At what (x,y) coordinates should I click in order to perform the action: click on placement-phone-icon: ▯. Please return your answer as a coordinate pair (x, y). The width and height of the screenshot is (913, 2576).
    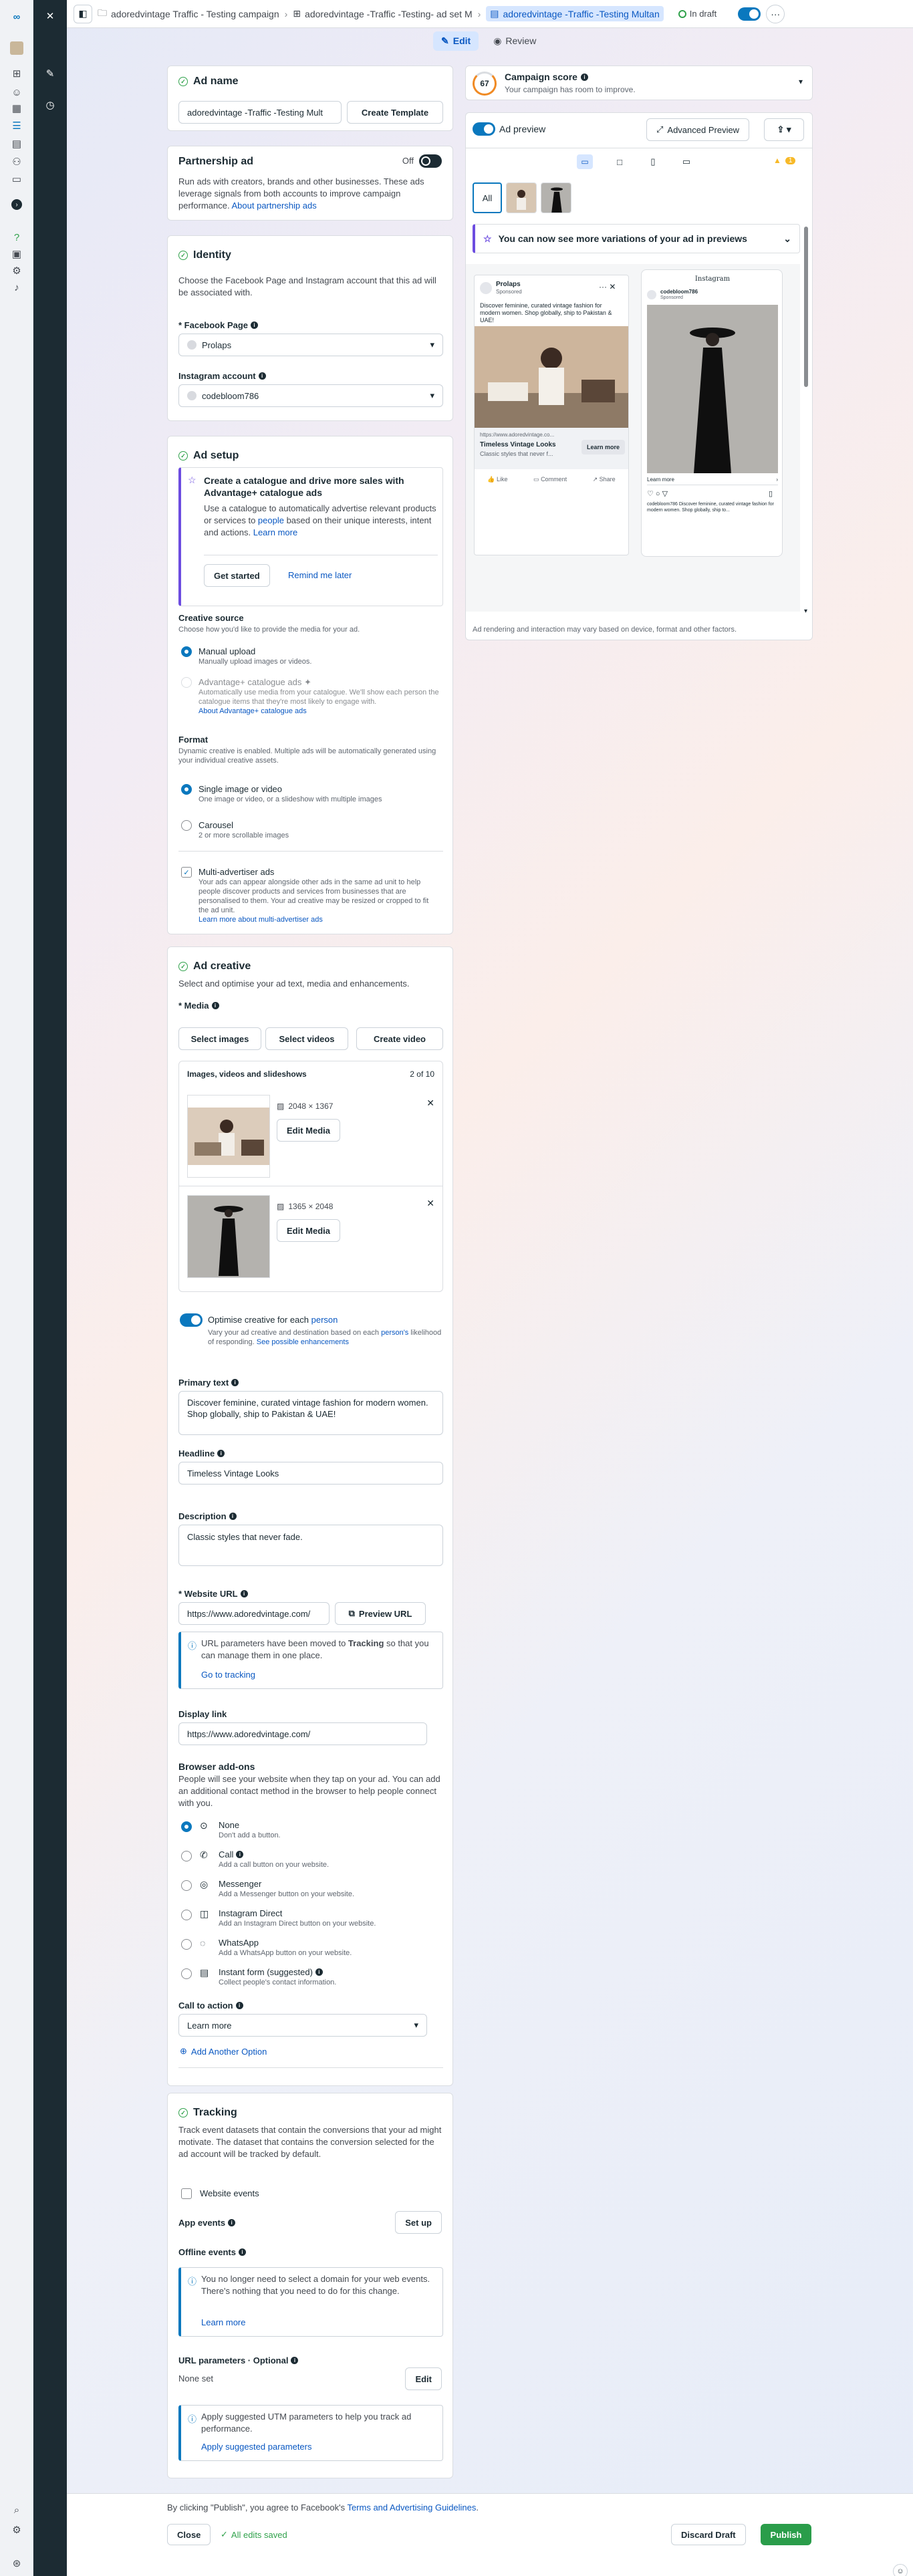
    Looking at the image, I should click on (653, 161).